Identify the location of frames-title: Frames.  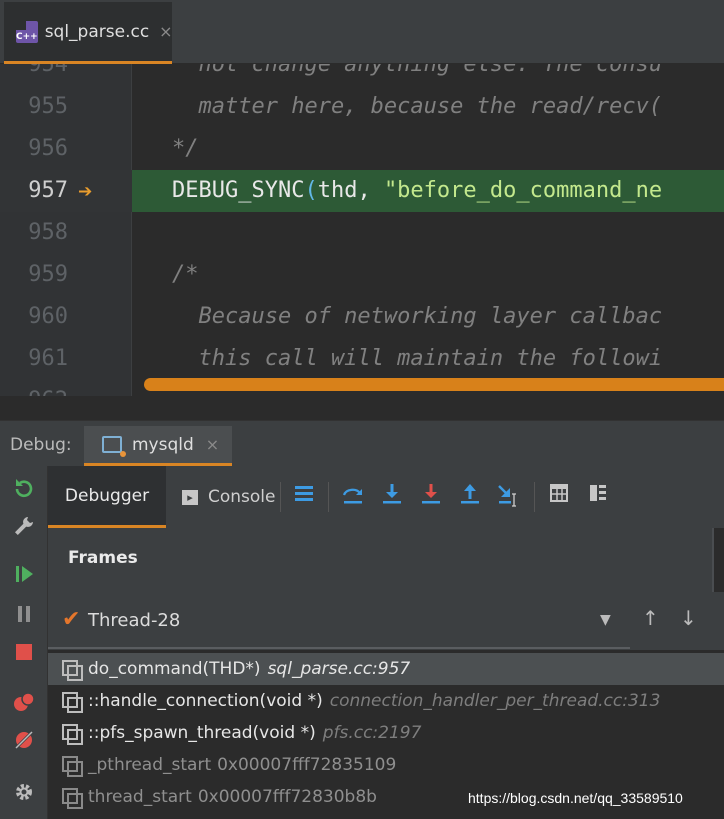
(103, 558).